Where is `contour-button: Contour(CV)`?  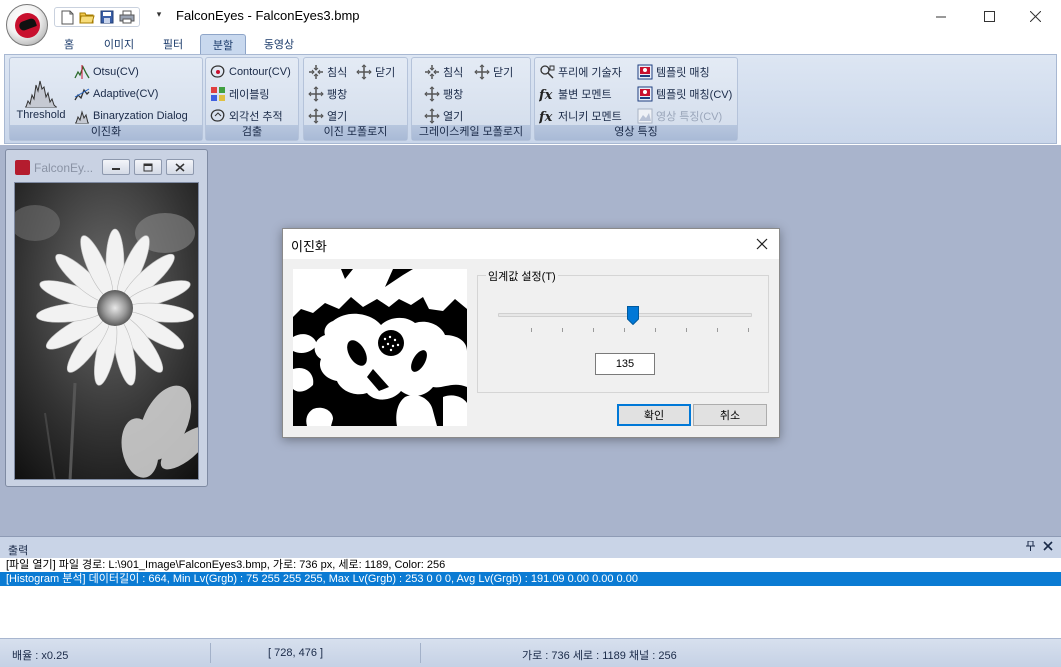
contour-button: Contour(CV) is located at coordinates (250, 72).